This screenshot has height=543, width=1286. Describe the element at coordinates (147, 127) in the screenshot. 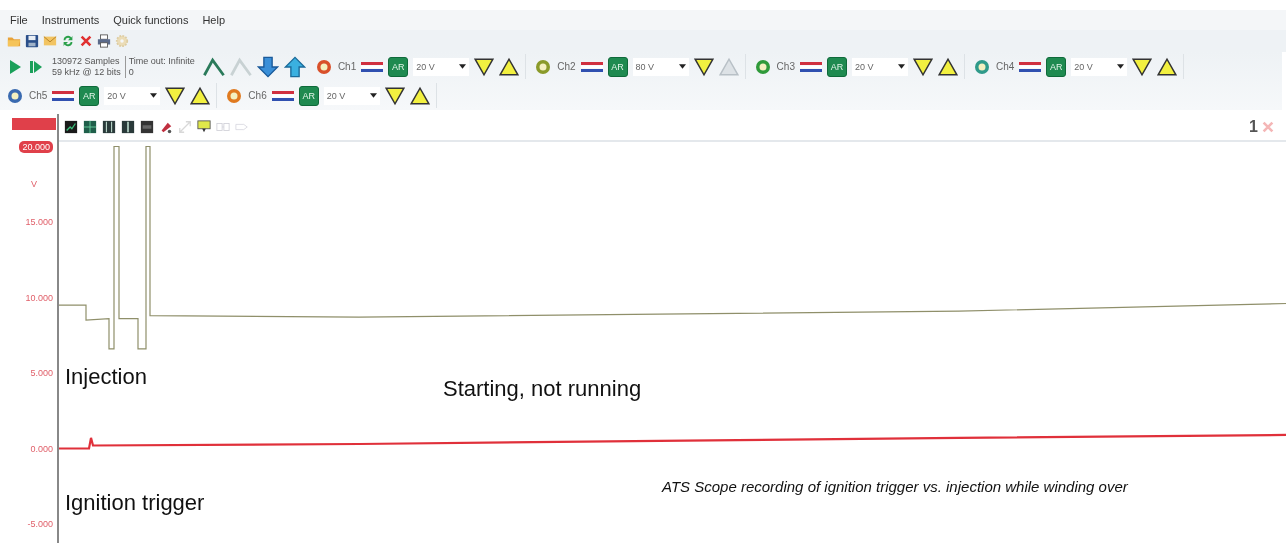

I see `panel-icon` at that location.